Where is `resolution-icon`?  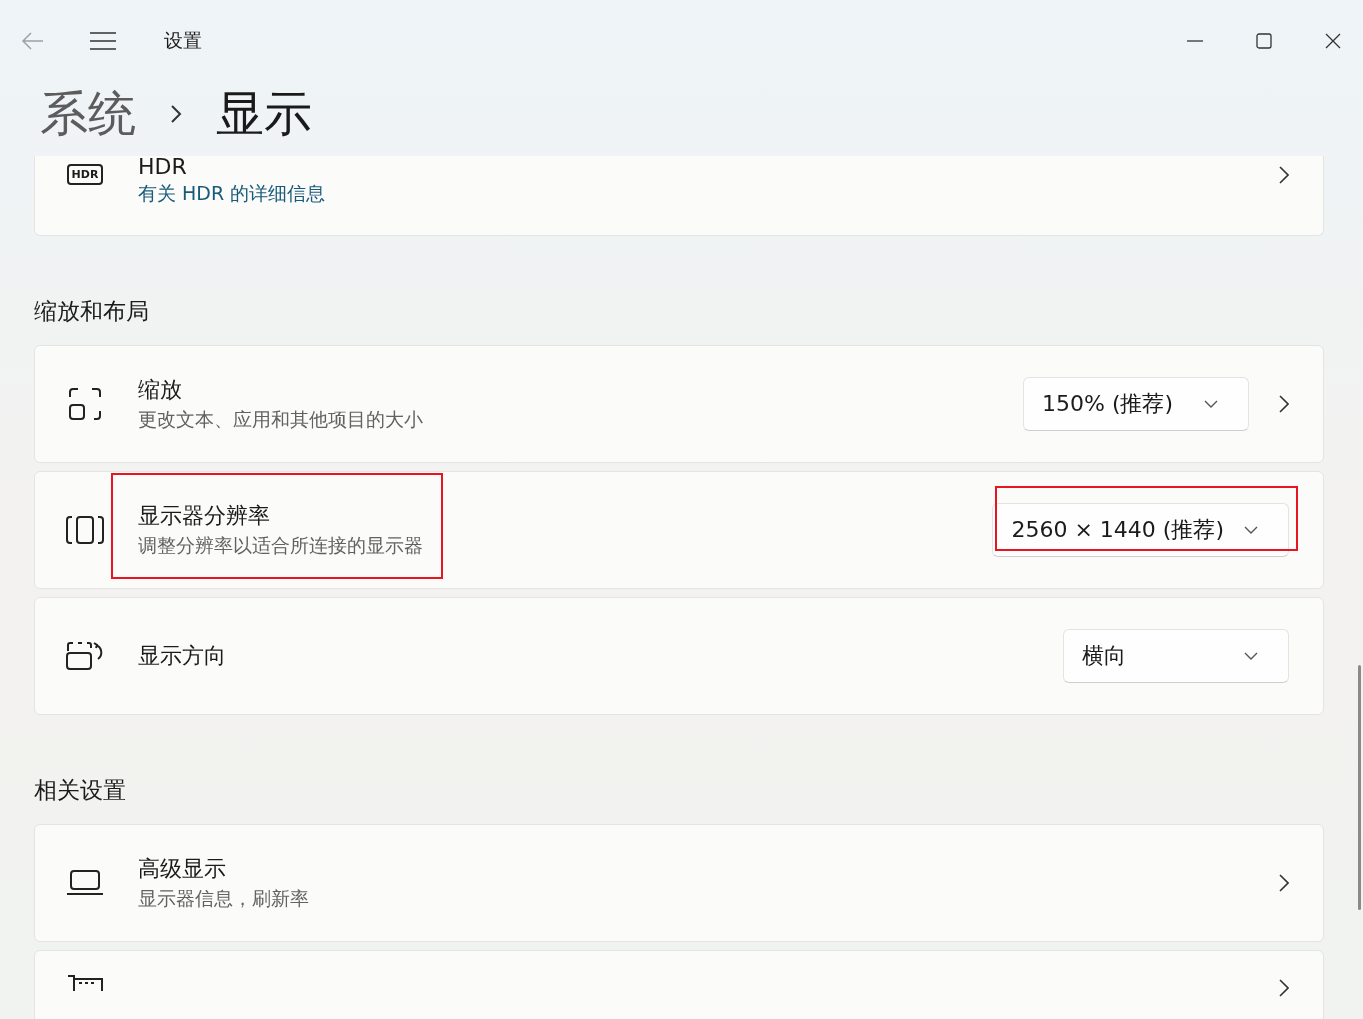
resolution-icon is located at coordinates (85, 530).